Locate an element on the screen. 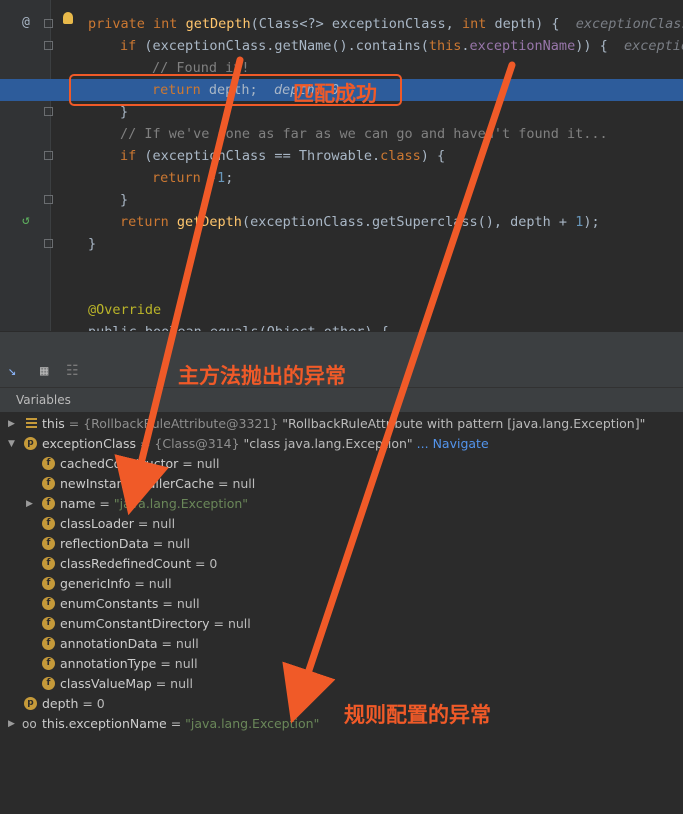 The image size is (683, 814). variable-name: newInstanceCallerCache is located at coordinates (137, 483).